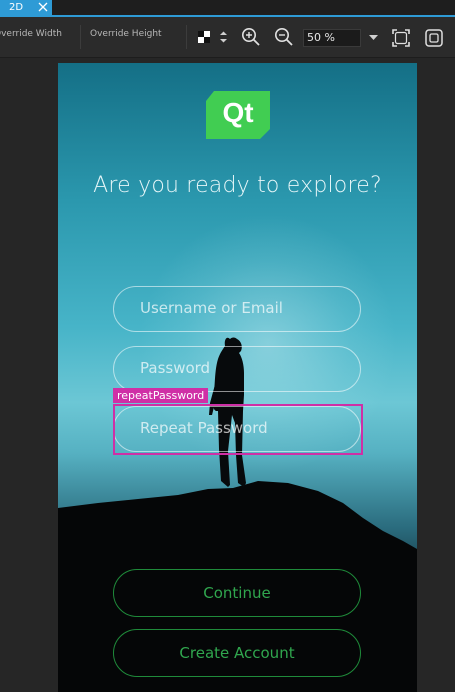 This screenshot has width=455, height=692. Describe the element at coordinates (332, 38) in the screenshot. I see `zoom-level-input: 50 %` at that location.